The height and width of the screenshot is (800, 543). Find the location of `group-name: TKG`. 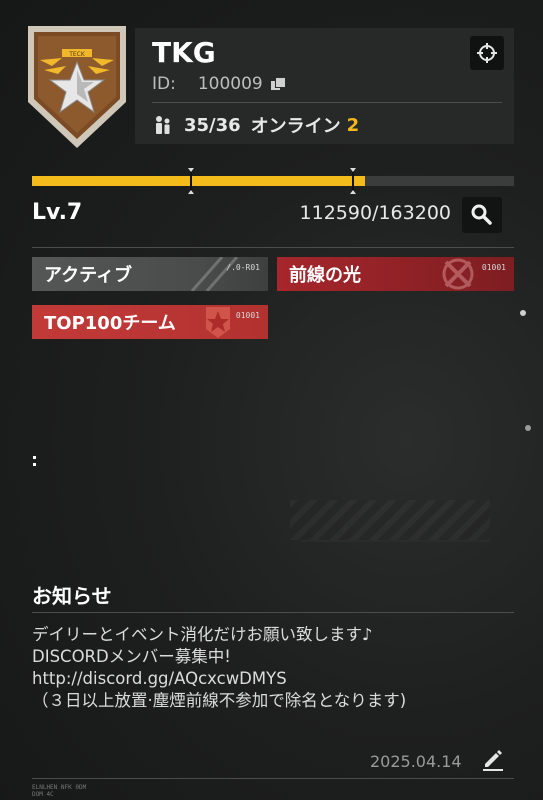

group-name: TKG is located at coordinates (184, 52).